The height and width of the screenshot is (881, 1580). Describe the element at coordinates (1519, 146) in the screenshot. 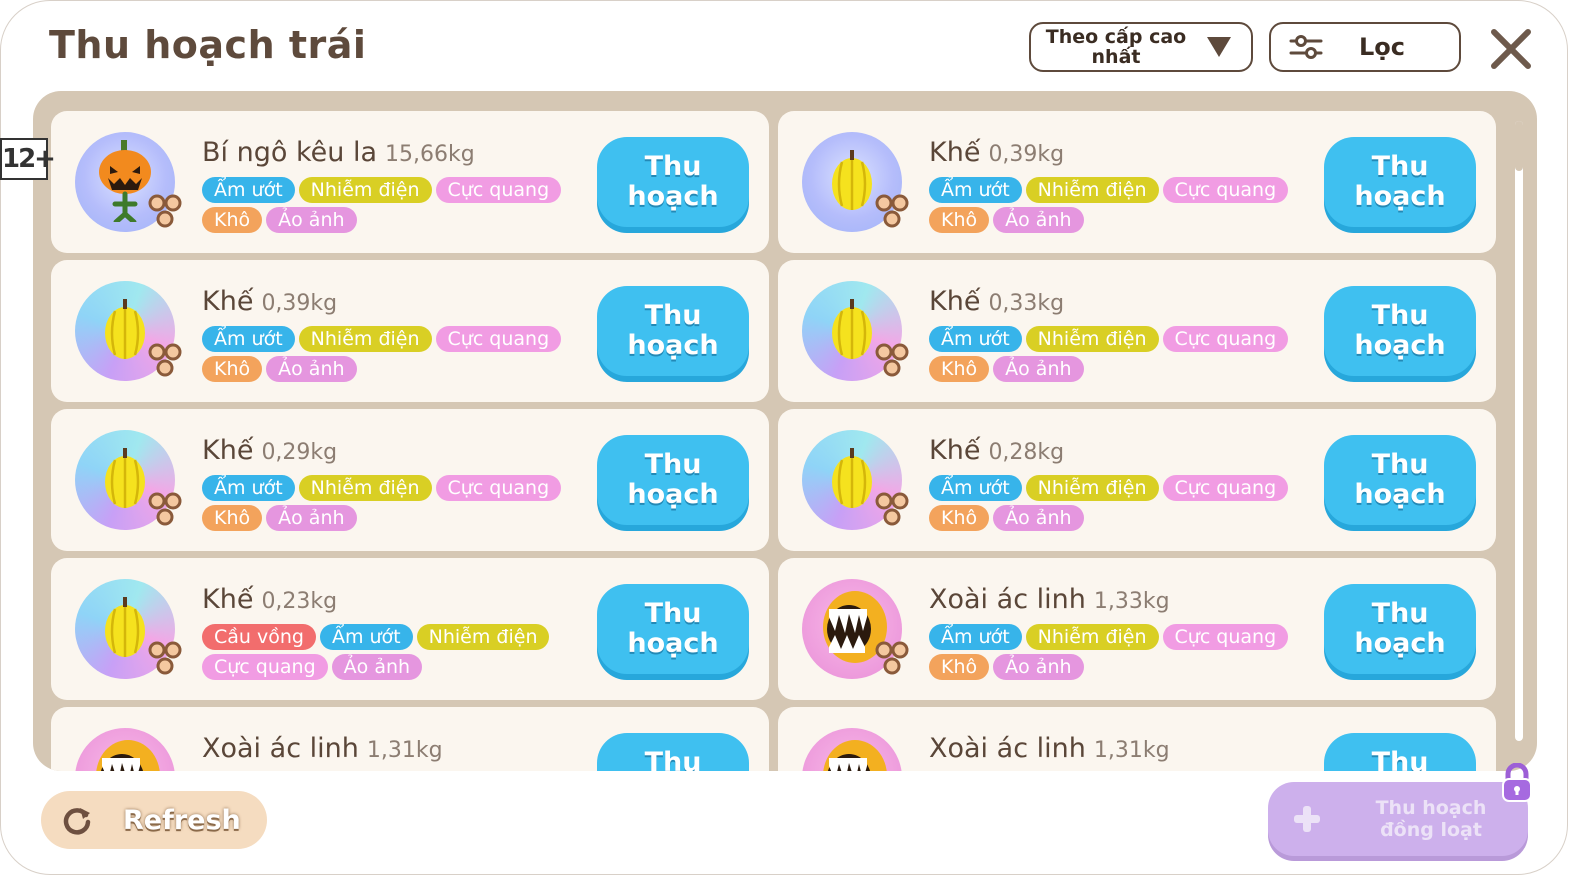

I see `scroll-thumb` at that location.